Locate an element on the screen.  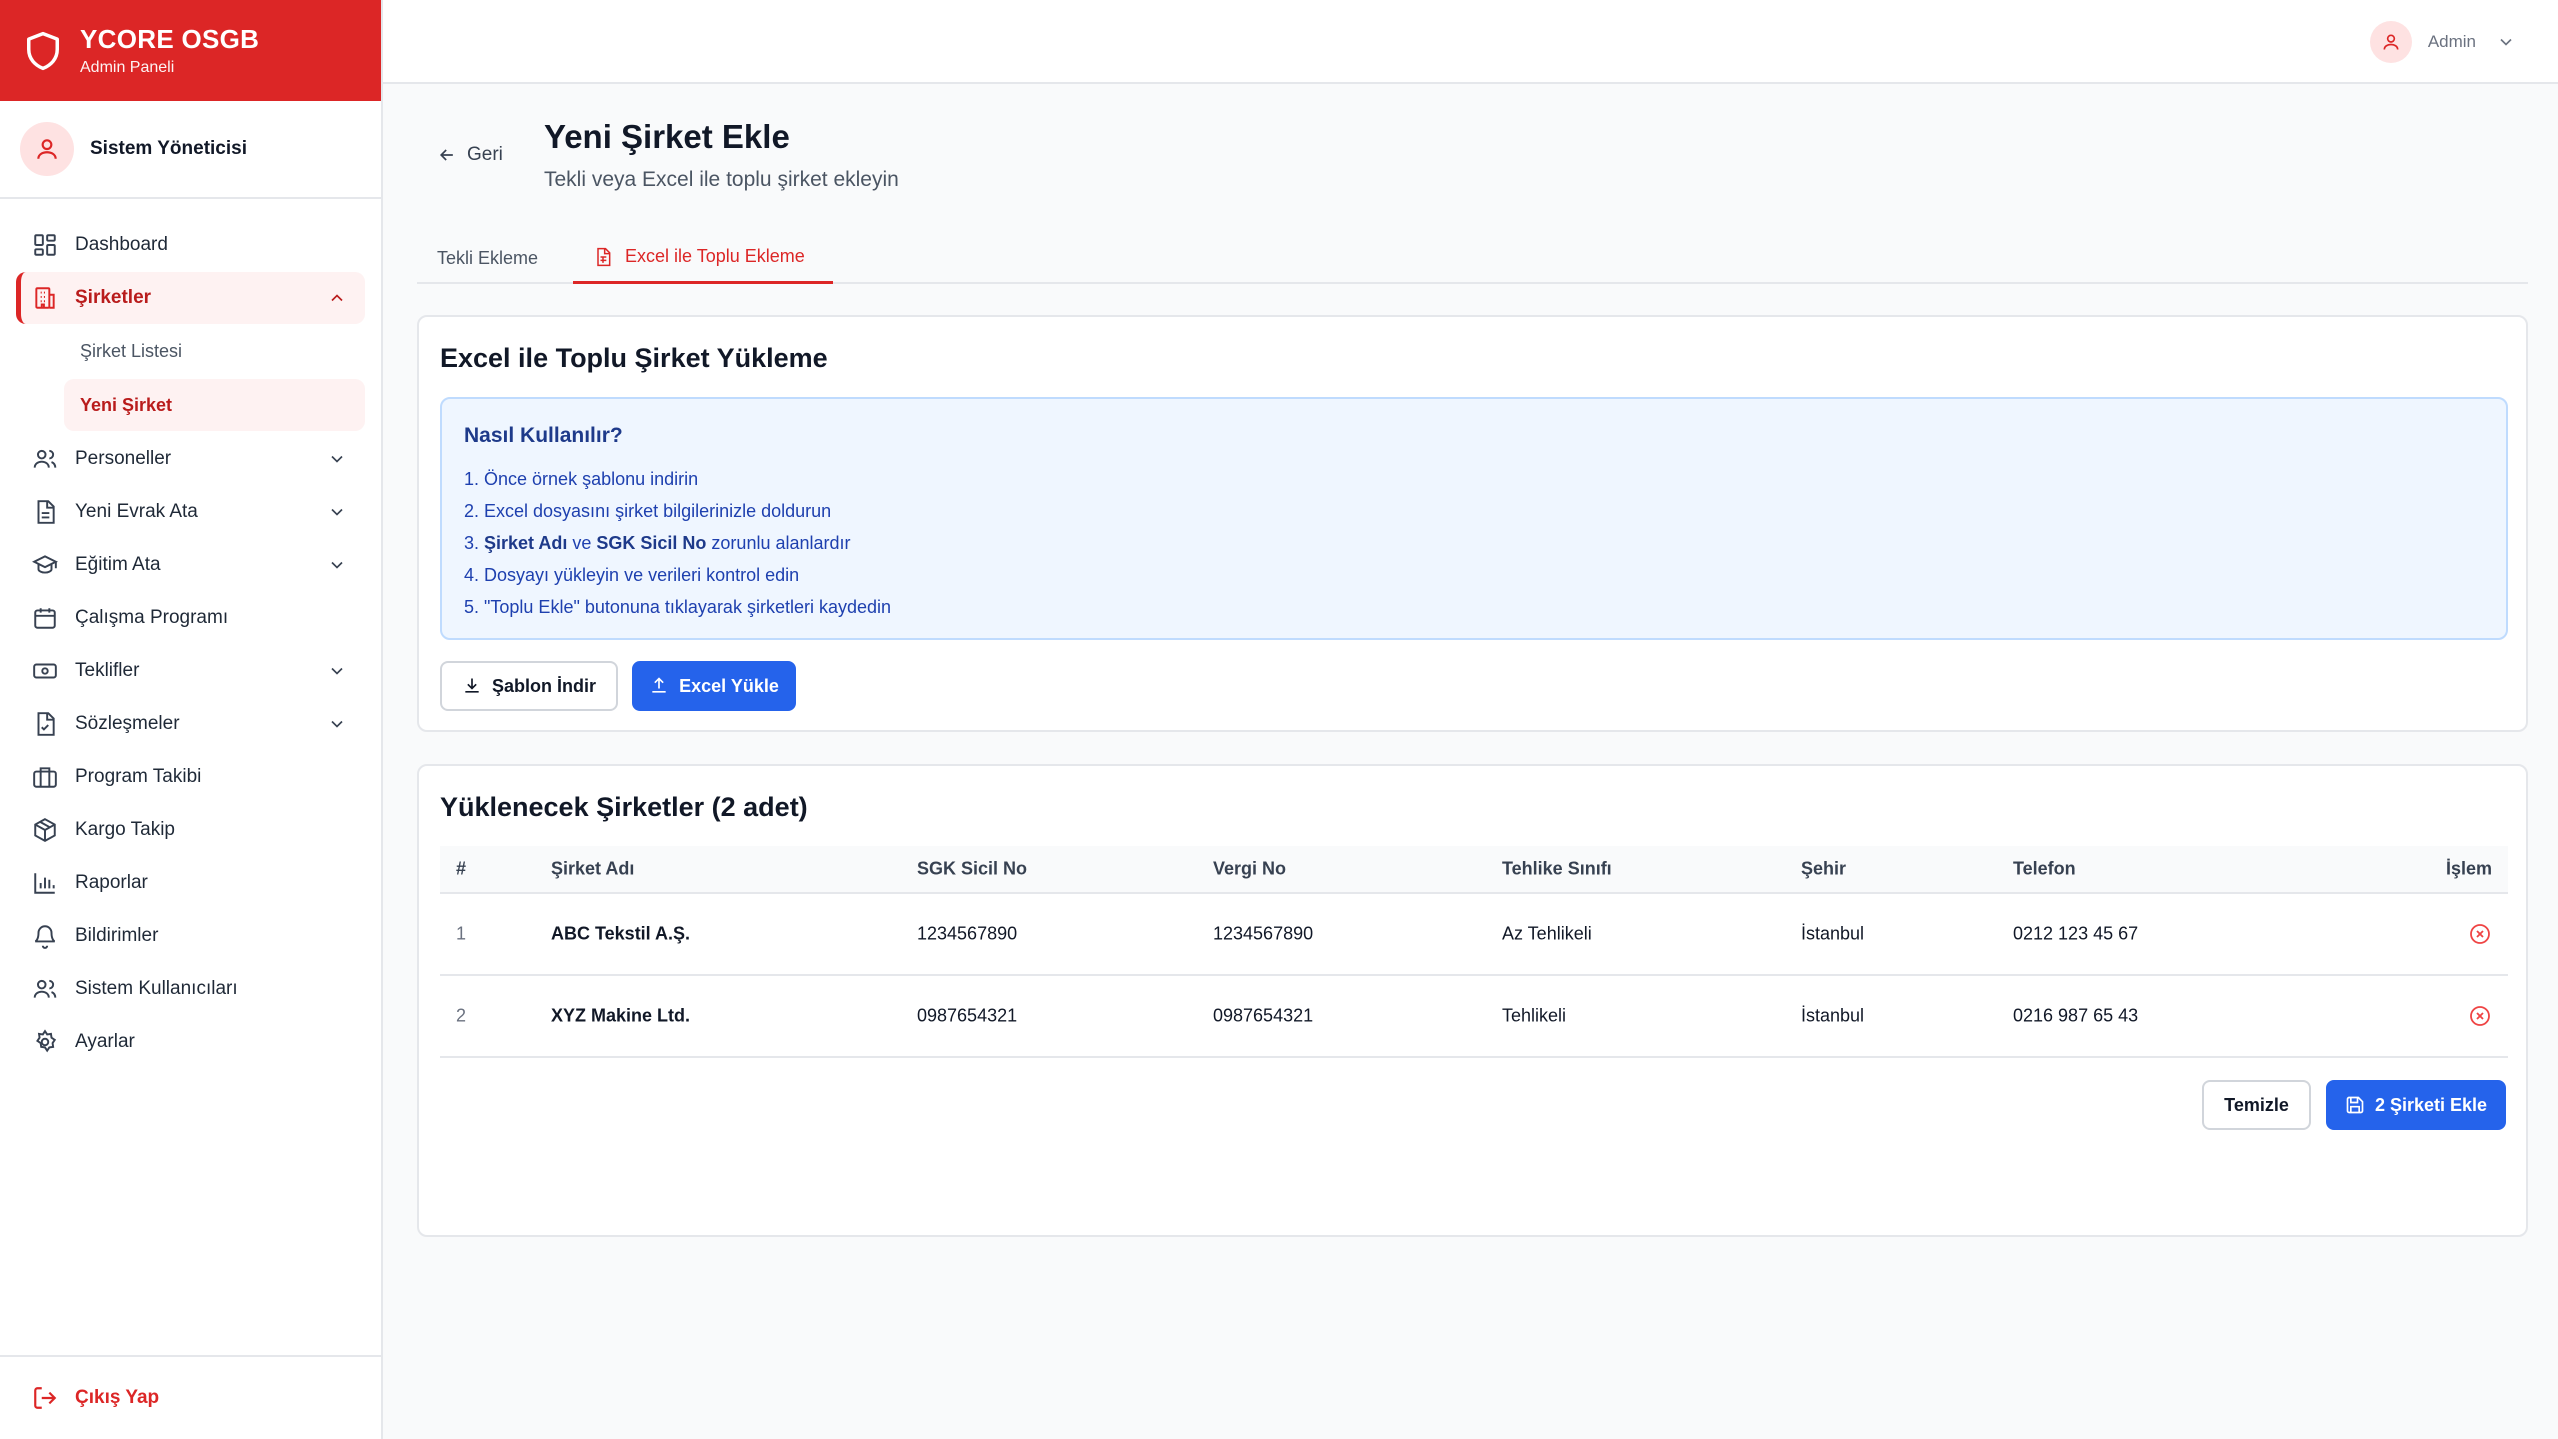
preview-card-title: Yüklenecek Şirketler (2 adet) is located at coordinates (624, 807).